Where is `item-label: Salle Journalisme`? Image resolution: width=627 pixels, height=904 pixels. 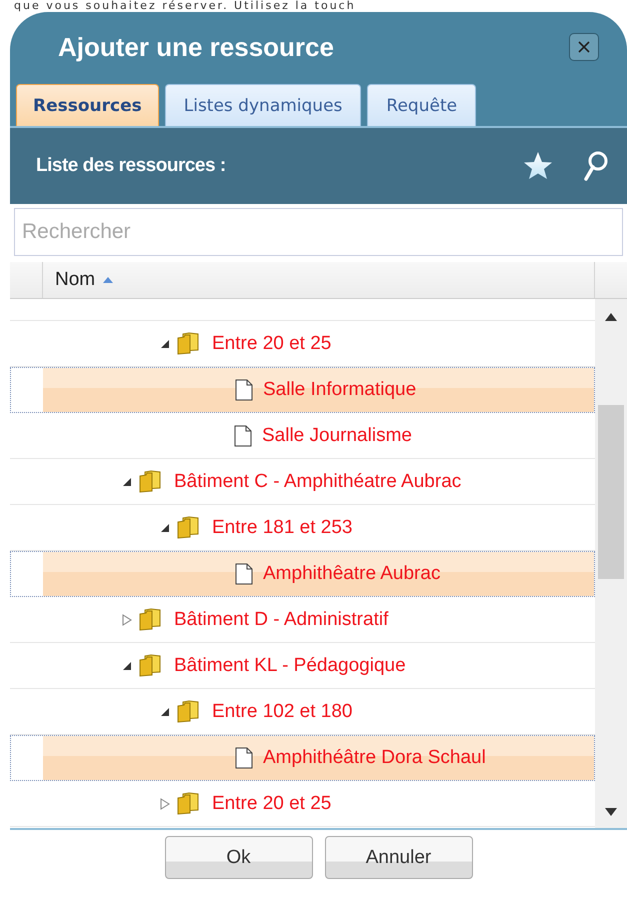
item-label: Salle Journalisme is located at coordinates (337, 435).